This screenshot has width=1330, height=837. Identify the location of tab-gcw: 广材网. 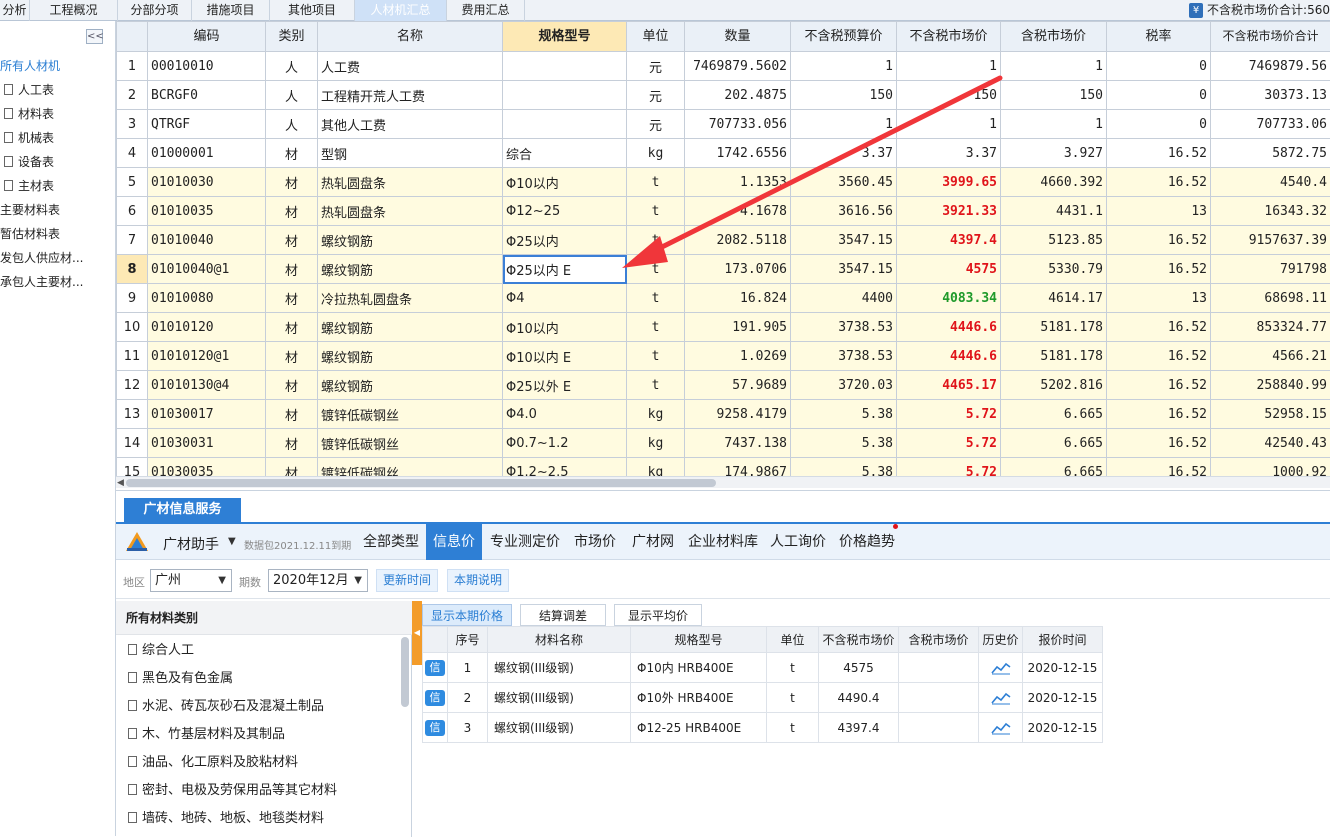
(653, 542).